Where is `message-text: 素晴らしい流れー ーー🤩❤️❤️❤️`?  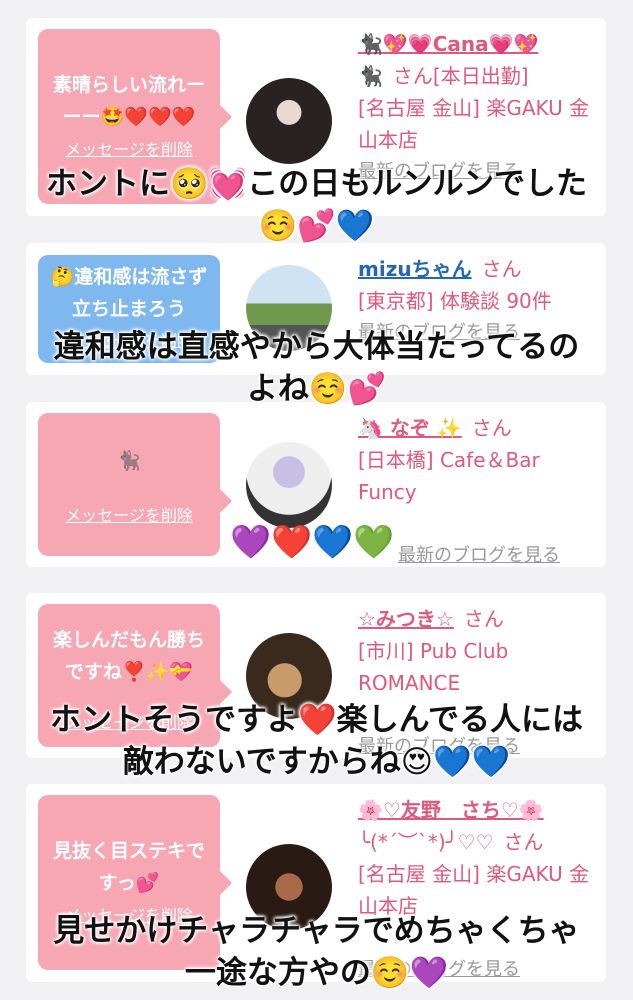
message-text: 素晴らしい流れー ーー🤩❤️❤️❤️ is located at coordinates (128, 101).